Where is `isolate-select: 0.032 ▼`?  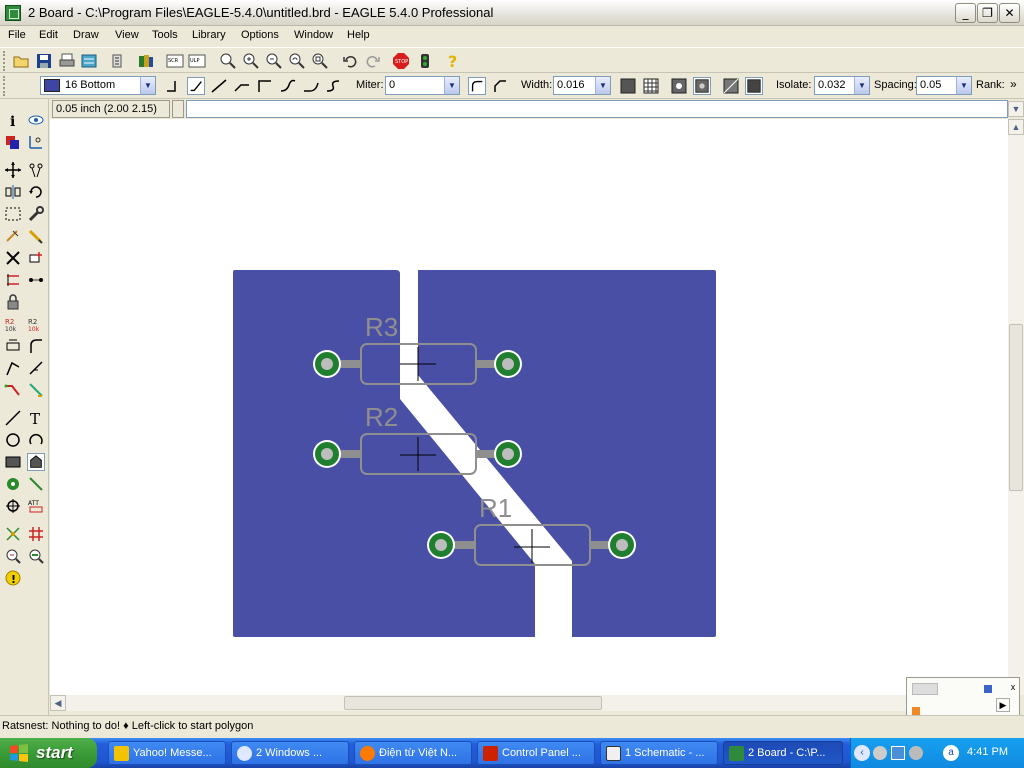 isolate-select: 0.032 ▼ is located at coordinates (842, 85).